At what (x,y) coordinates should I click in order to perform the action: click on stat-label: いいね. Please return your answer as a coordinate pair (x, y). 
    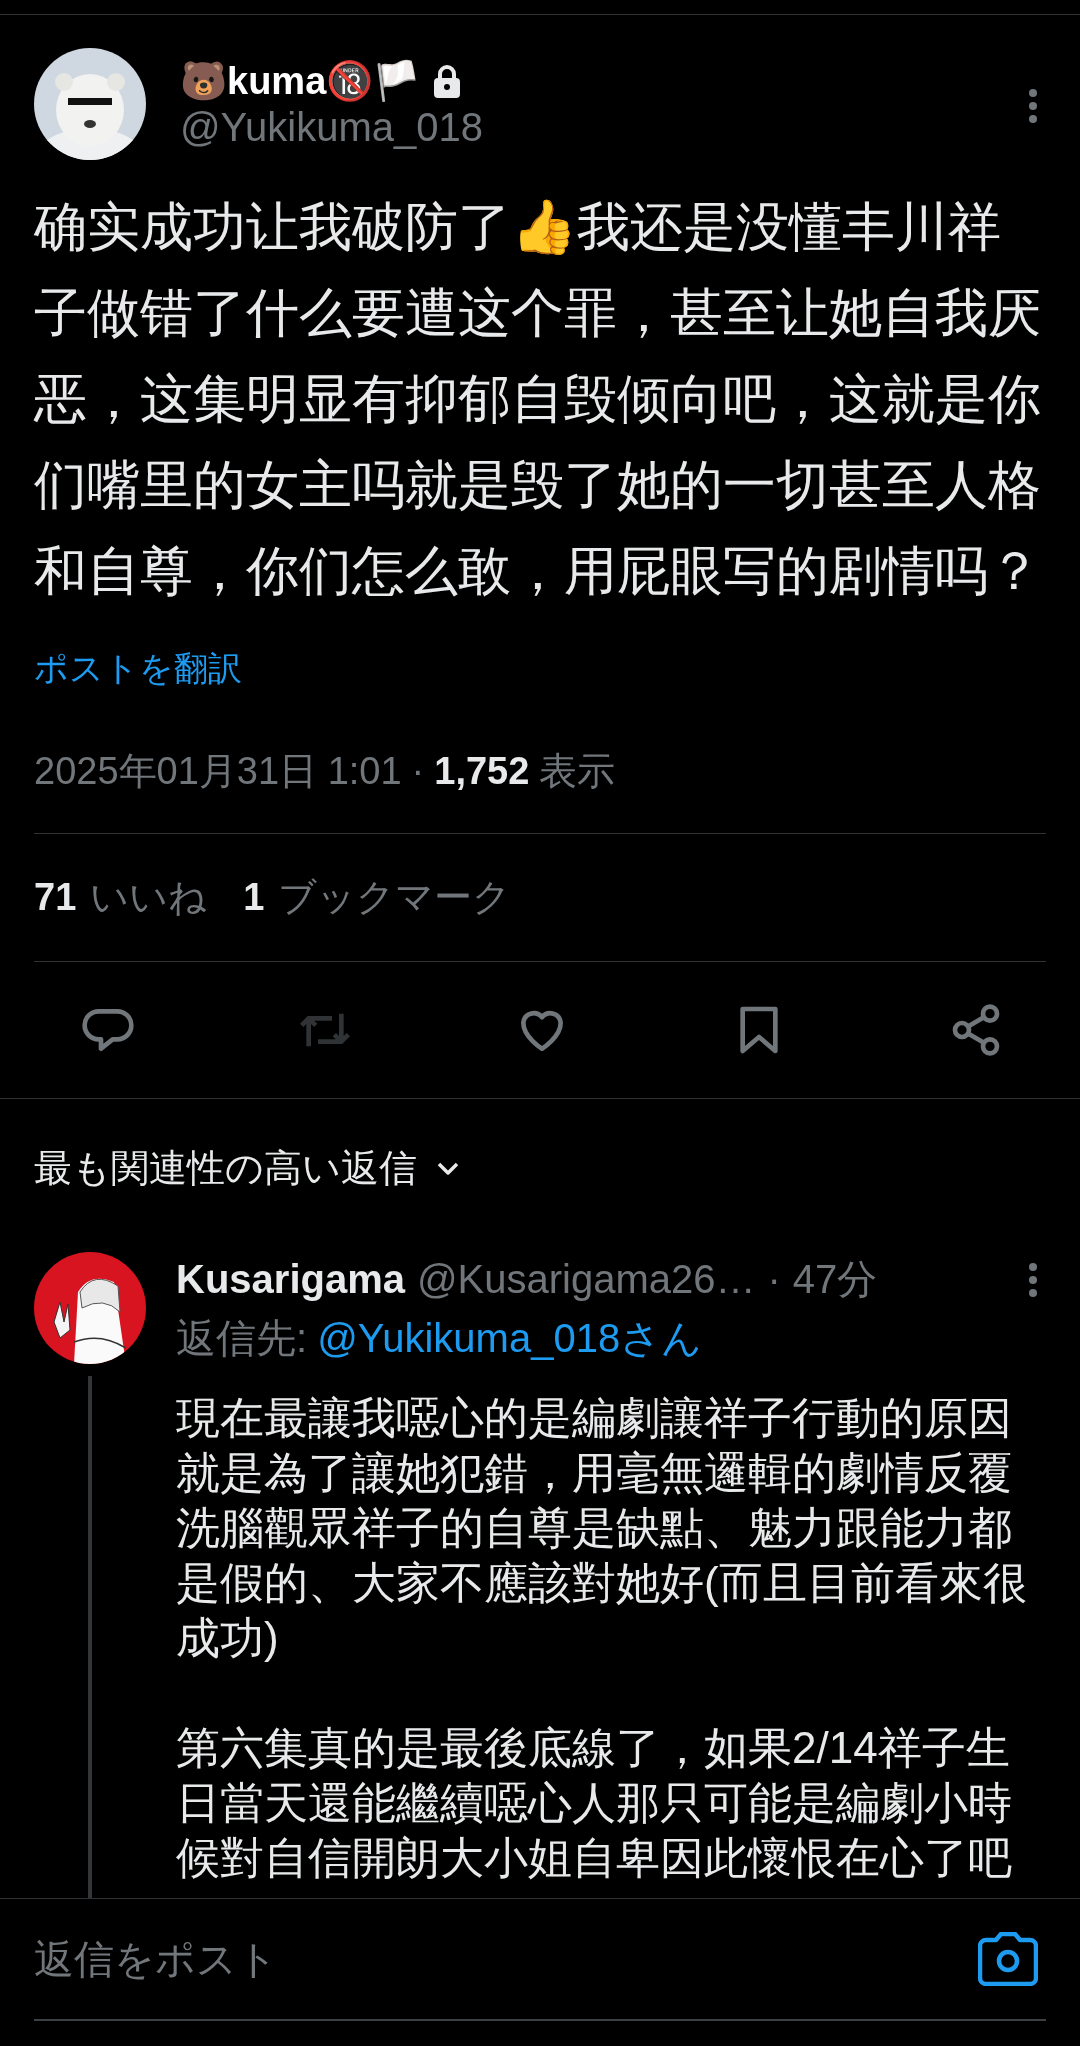
    Looking at the image, I should click on (149, 897).